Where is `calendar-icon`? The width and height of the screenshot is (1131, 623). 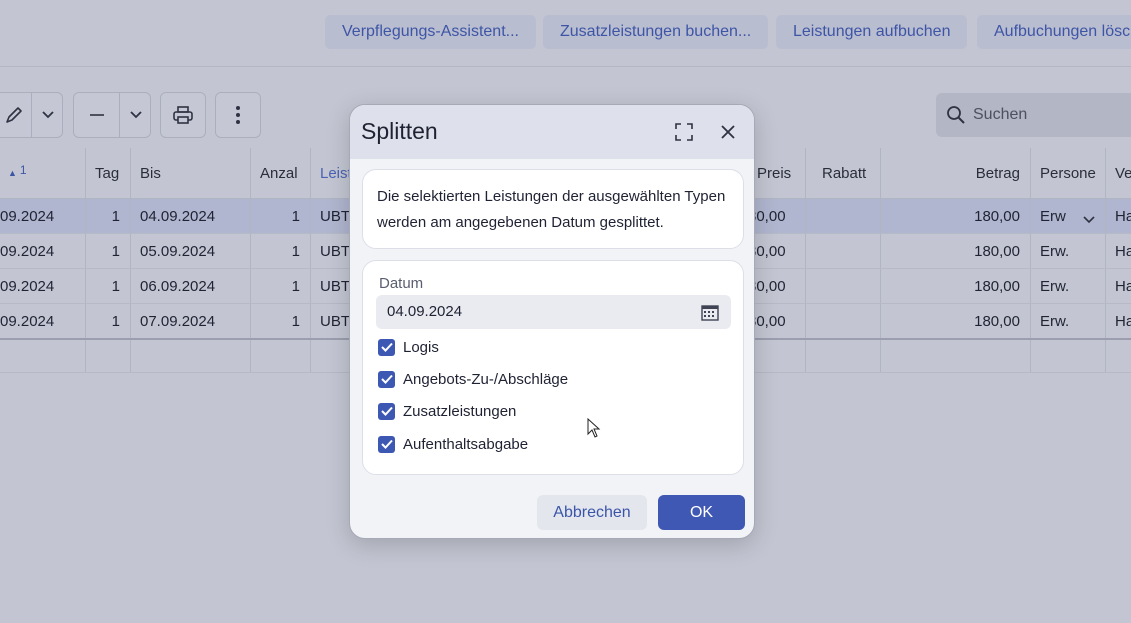
calendar-icon is located at coordinates (710, 314).